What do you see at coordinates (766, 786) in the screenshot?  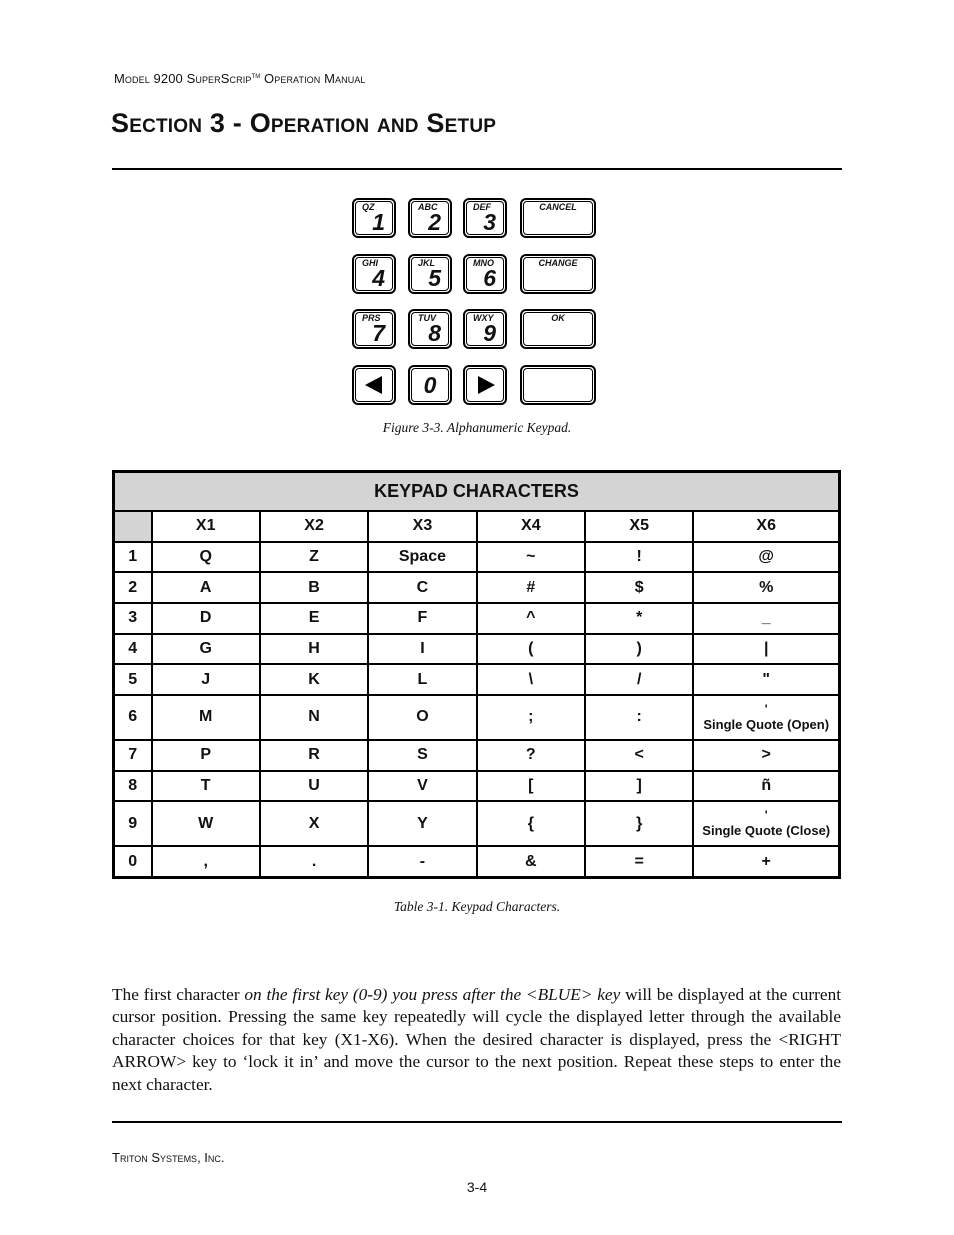 I see `table-cell: ñ` at bounding box center [766, 786].